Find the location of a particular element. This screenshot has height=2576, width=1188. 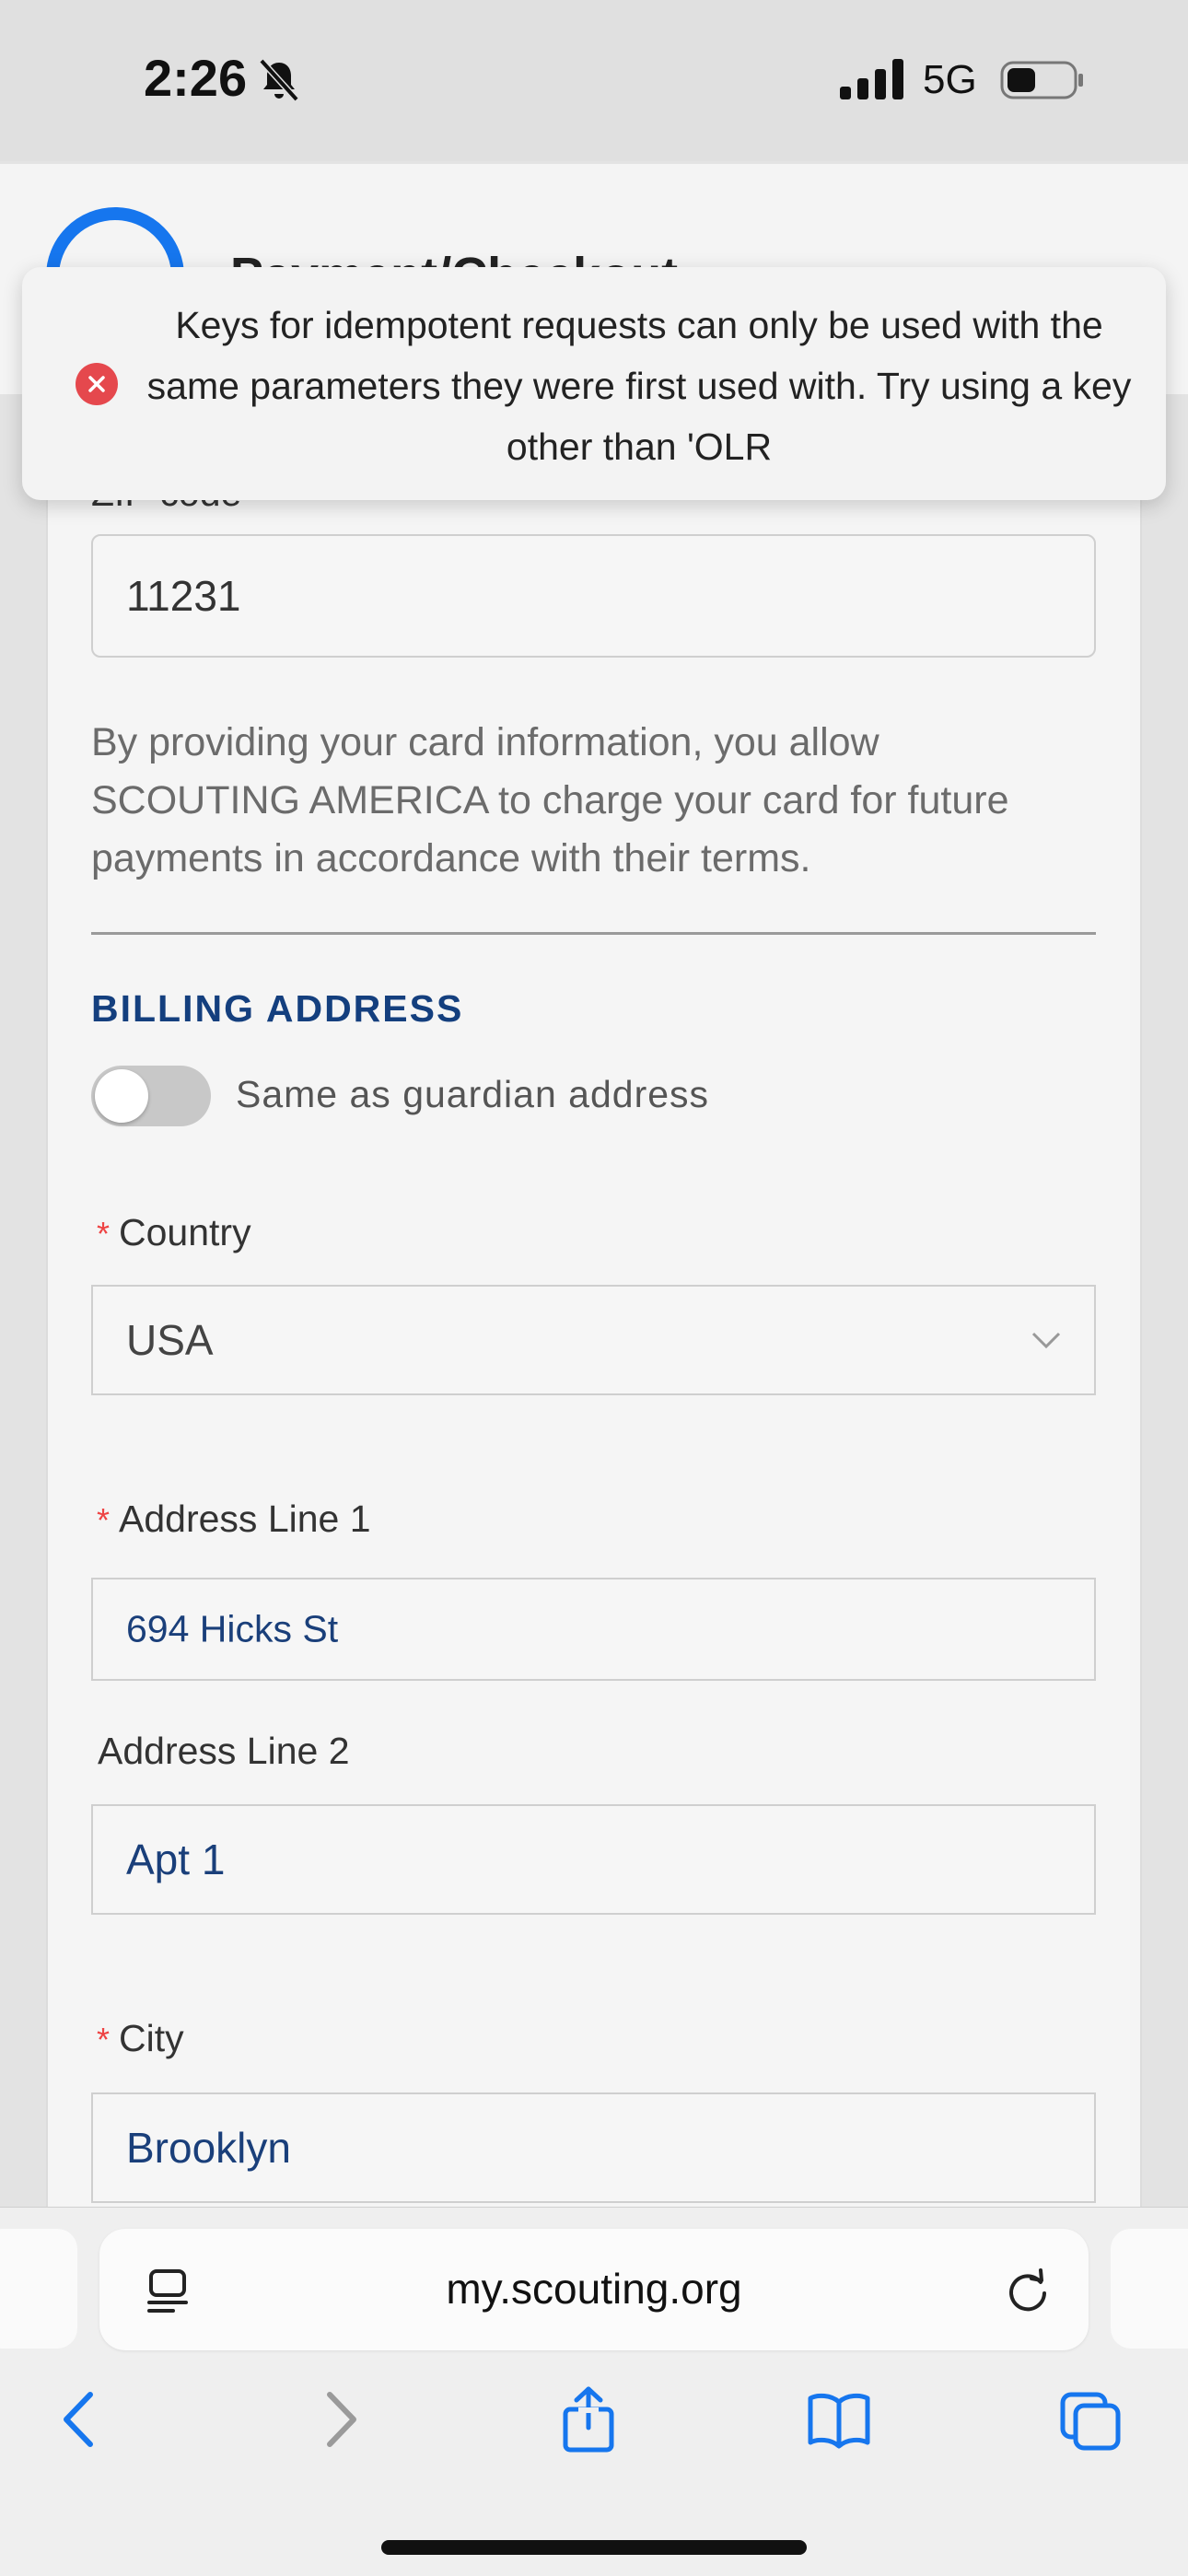

status-bar: 2:26 5G is located at coordinates (594, 80).